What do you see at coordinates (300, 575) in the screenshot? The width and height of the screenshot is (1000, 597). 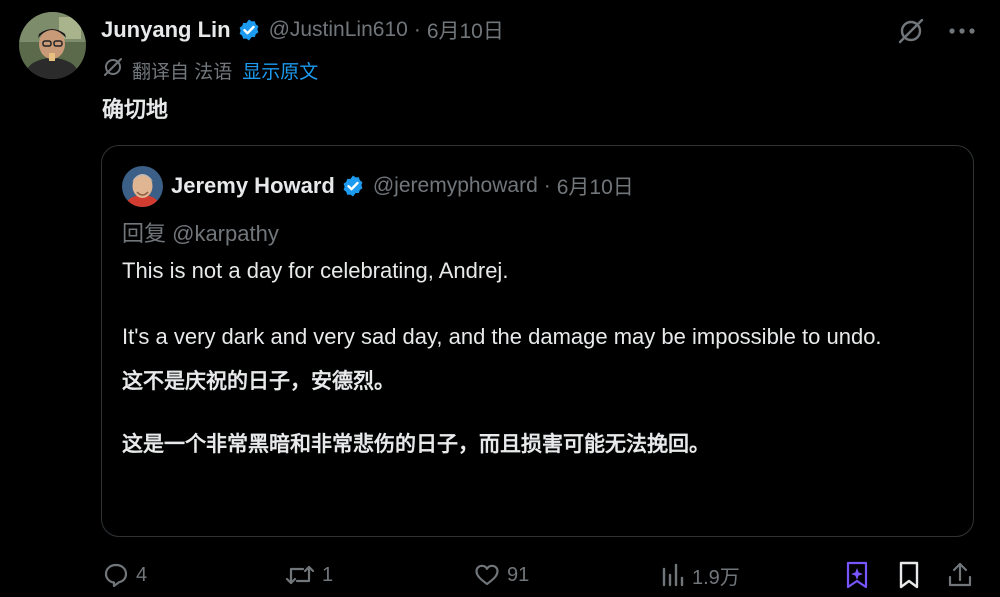 I see `repost-icon` at bounding box center [300, 575].